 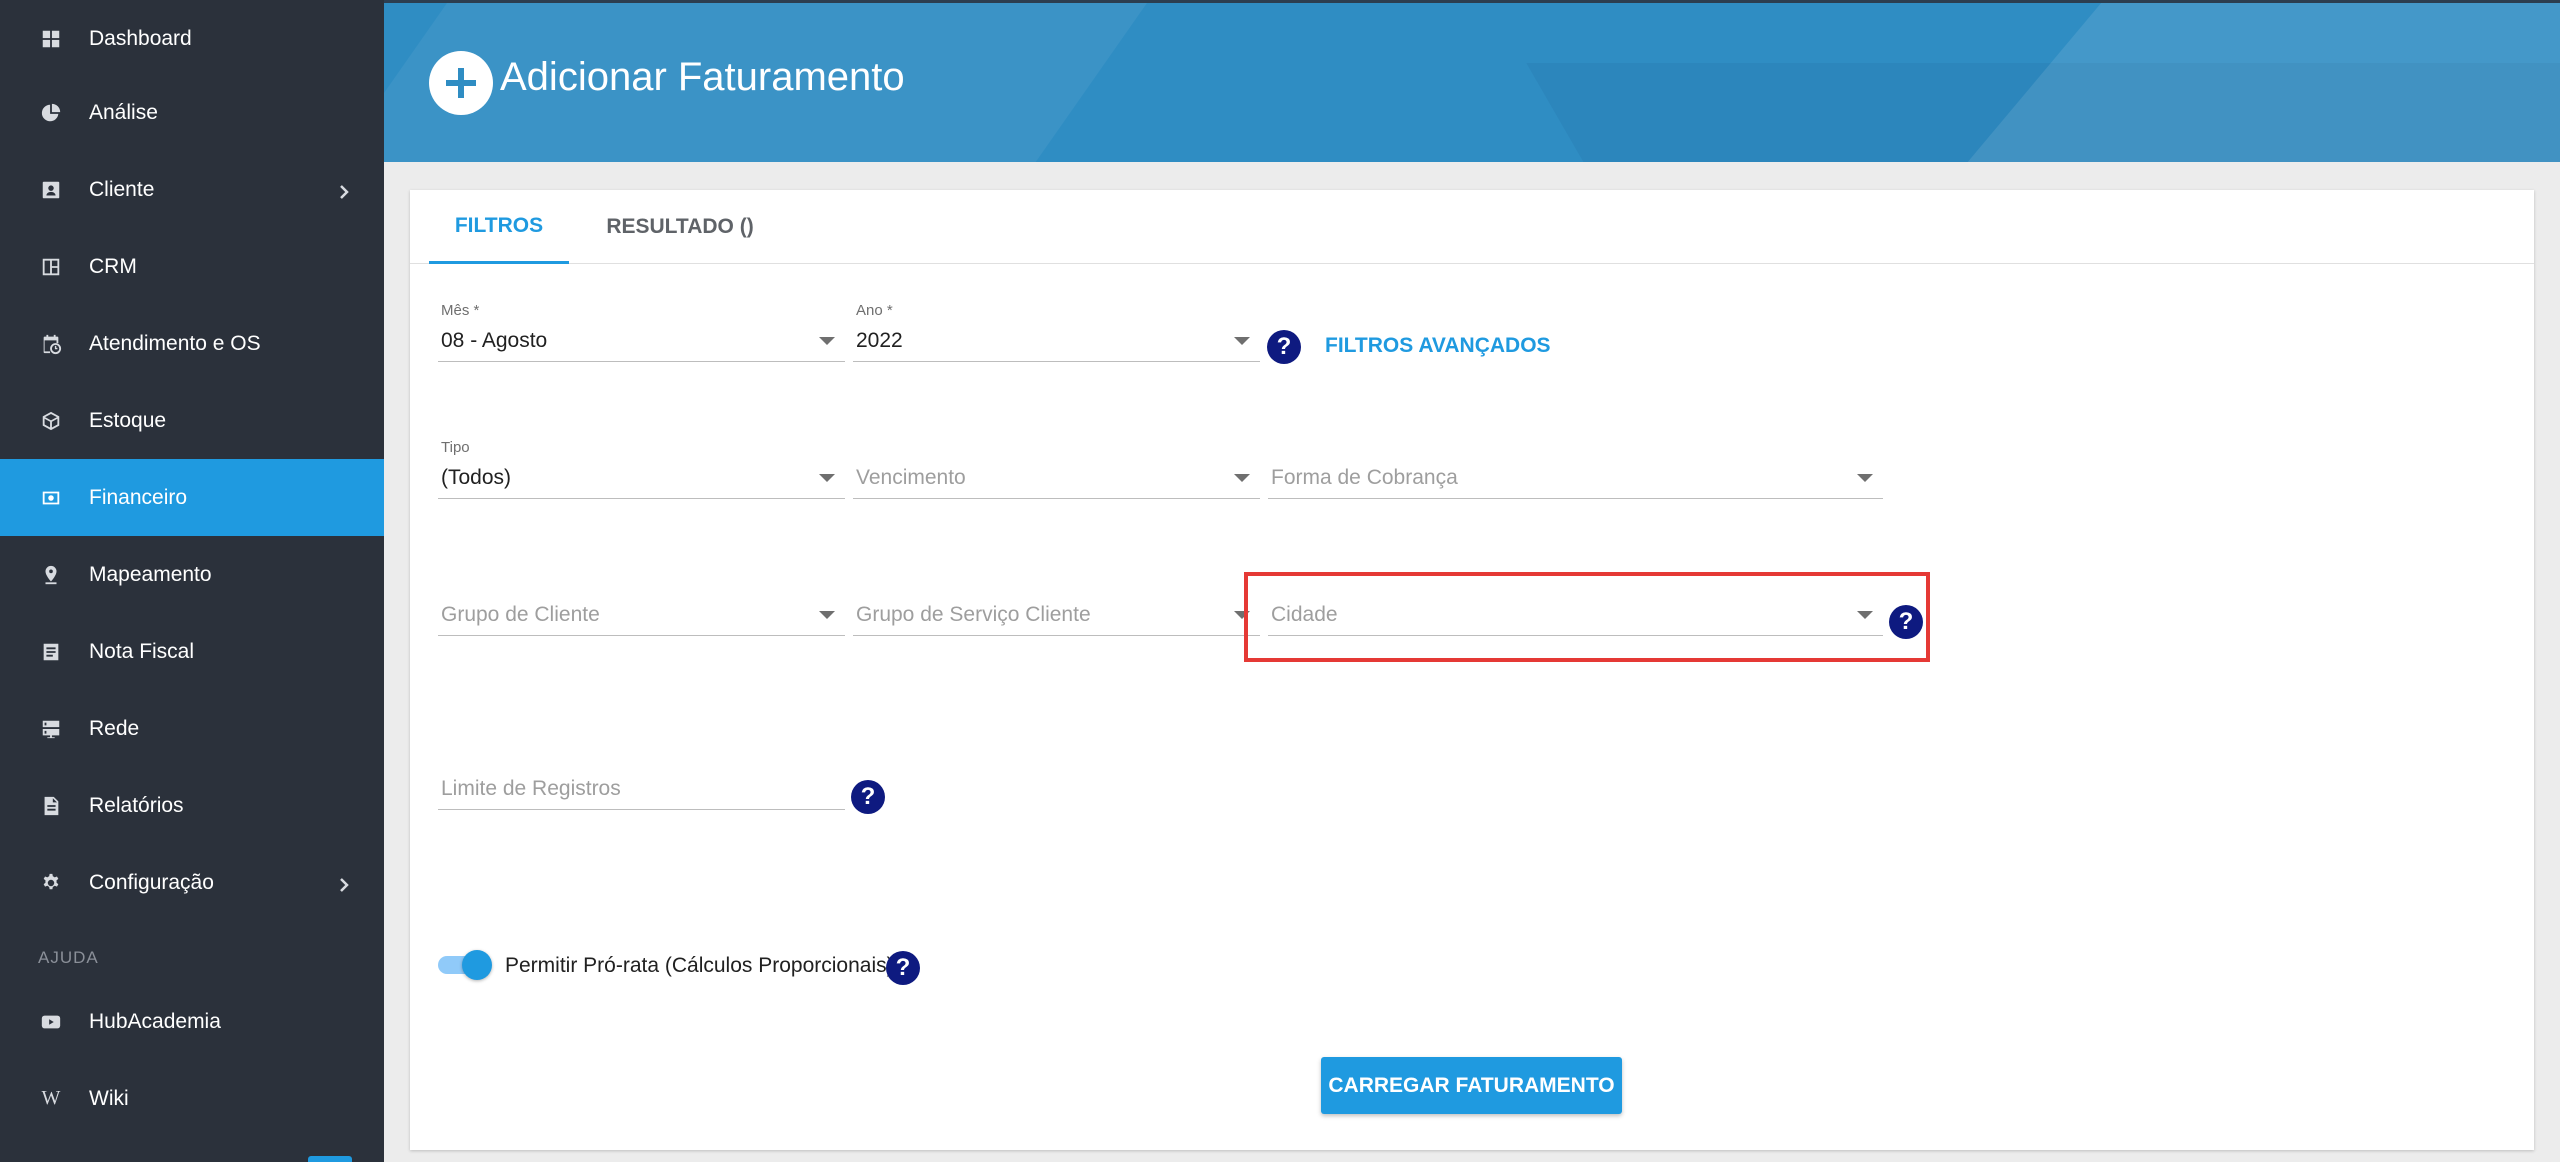 What do you see at coordinates (51, 883) in the screenshot?
I see `gear-icon` at bounding box center [51, 883].